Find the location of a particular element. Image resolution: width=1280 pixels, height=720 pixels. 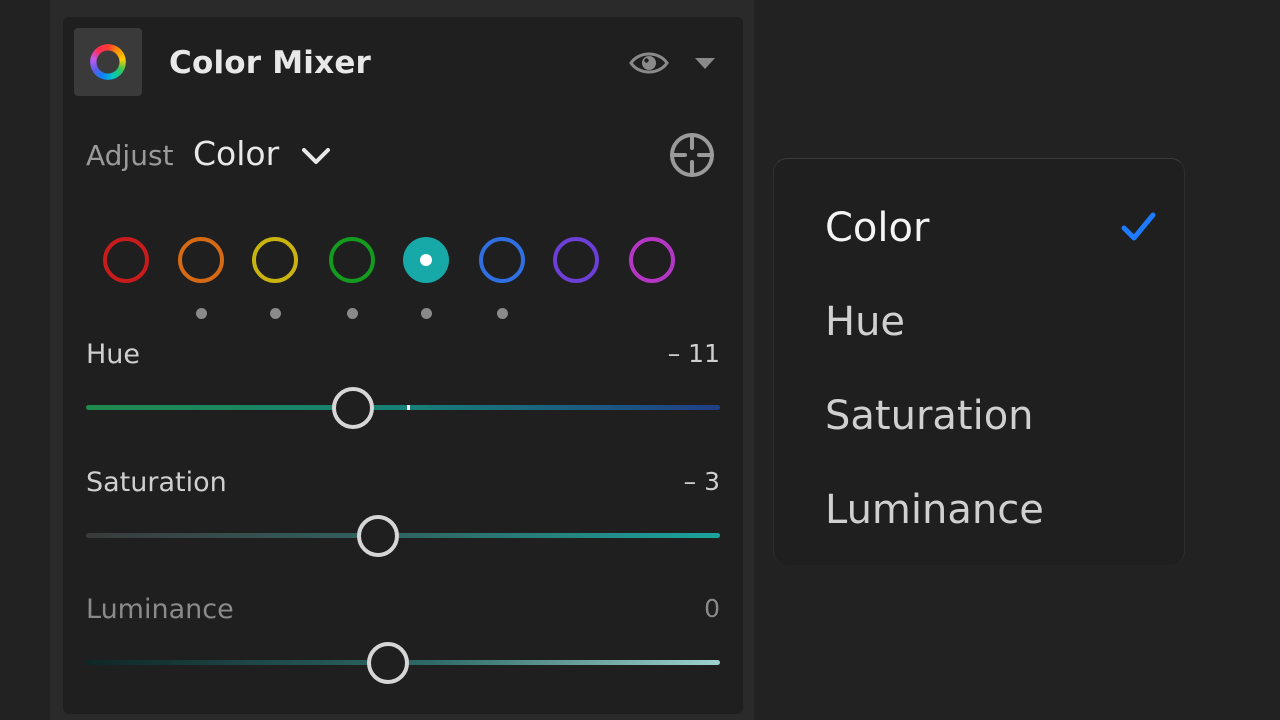

saturation-label: Saturation is located at coordinates (156, 482).